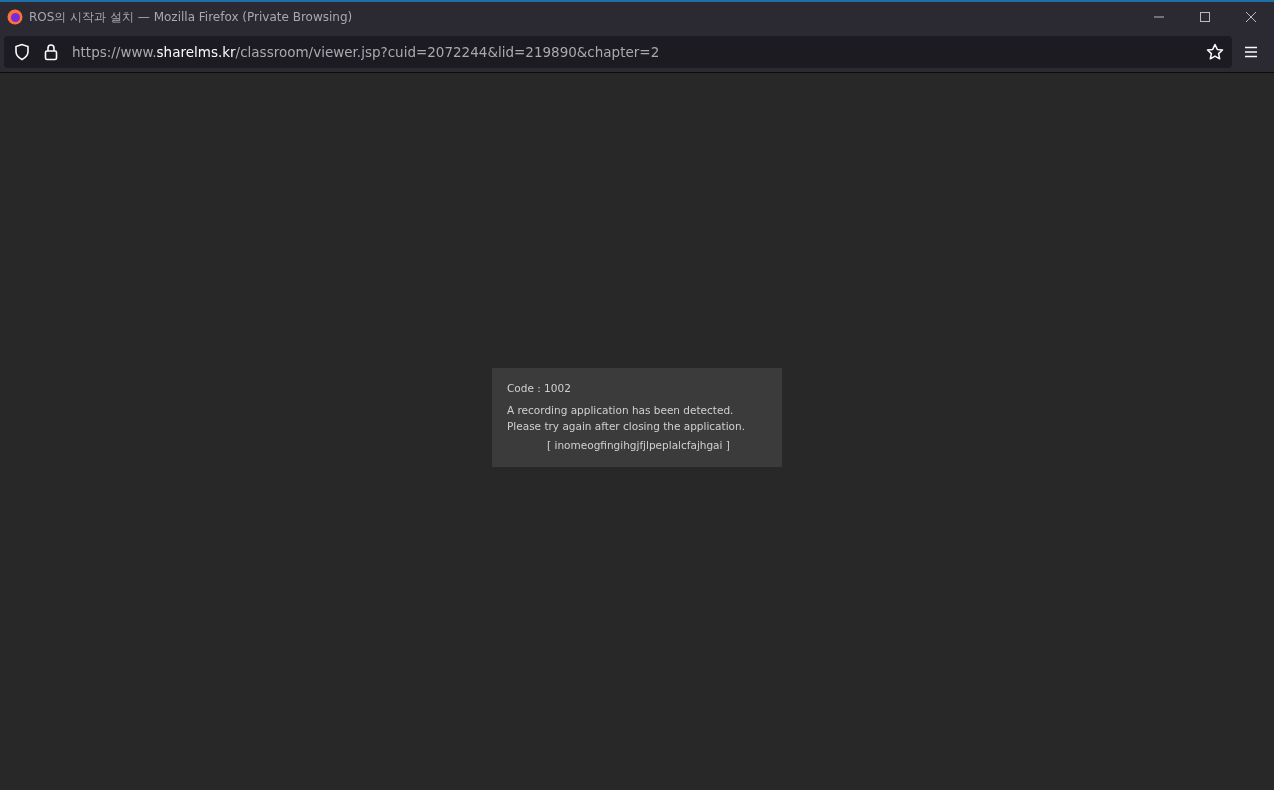  What do you see at coordinates (191, 17) in the screenshot?
I see `window-title: ROS의 시작과 설치 — Mozilla Firefox (Private Browsing)` at bounding box center [191, 17].